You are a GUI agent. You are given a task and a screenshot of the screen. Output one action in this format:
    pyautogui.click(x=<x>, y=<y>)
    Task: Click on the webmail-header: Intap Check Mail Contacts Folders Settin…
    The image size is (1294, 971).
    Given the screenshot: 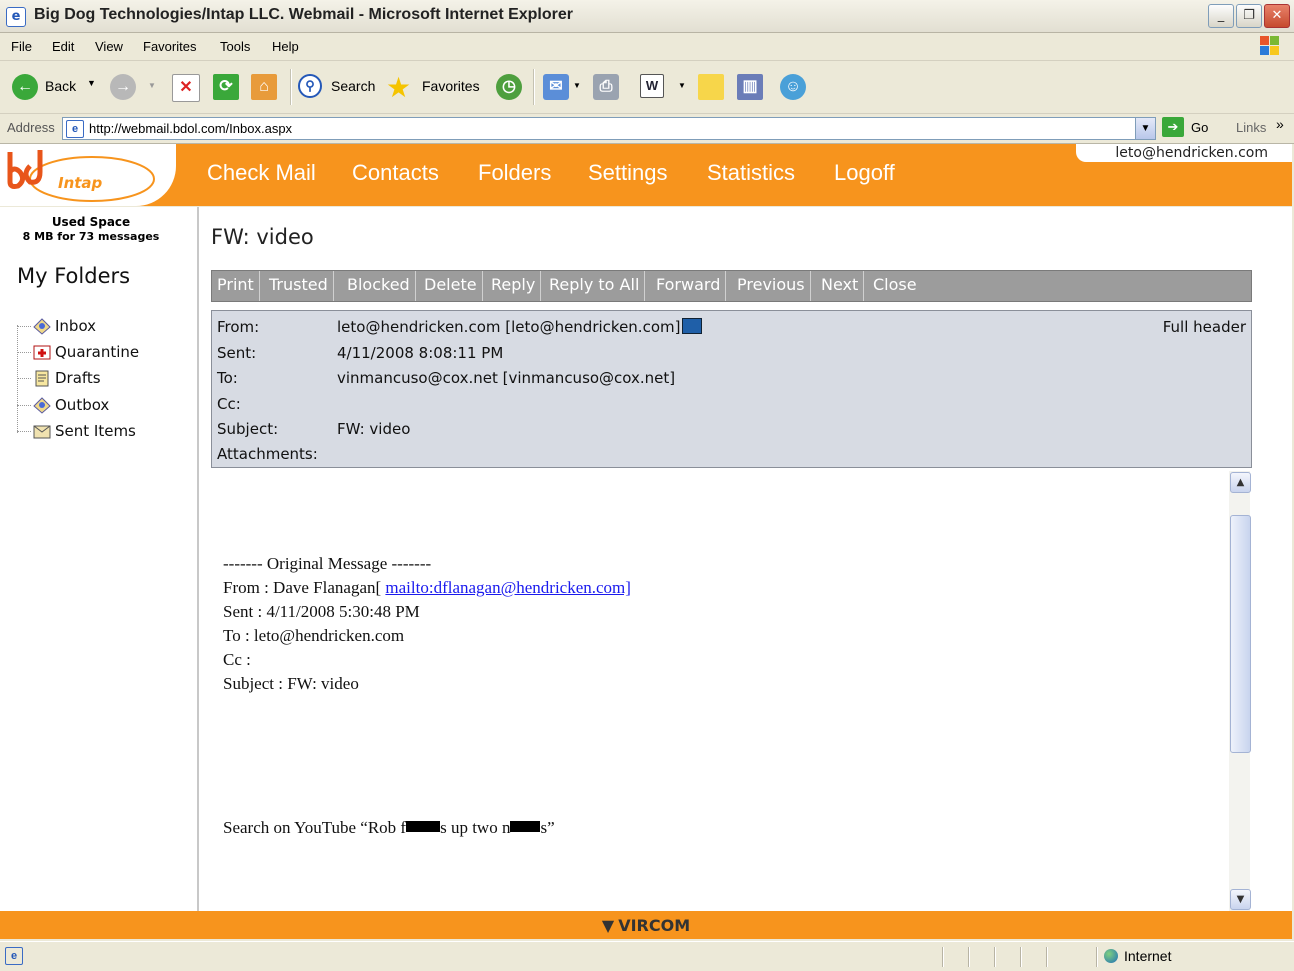 What is the action you would take?
    pyautogui.click(x=646, y=175)
    